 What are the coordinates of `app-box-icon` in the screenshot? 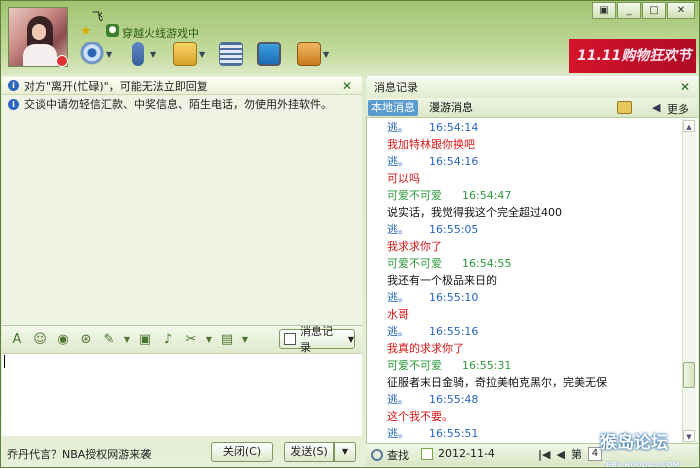 It's located at (231, 54).